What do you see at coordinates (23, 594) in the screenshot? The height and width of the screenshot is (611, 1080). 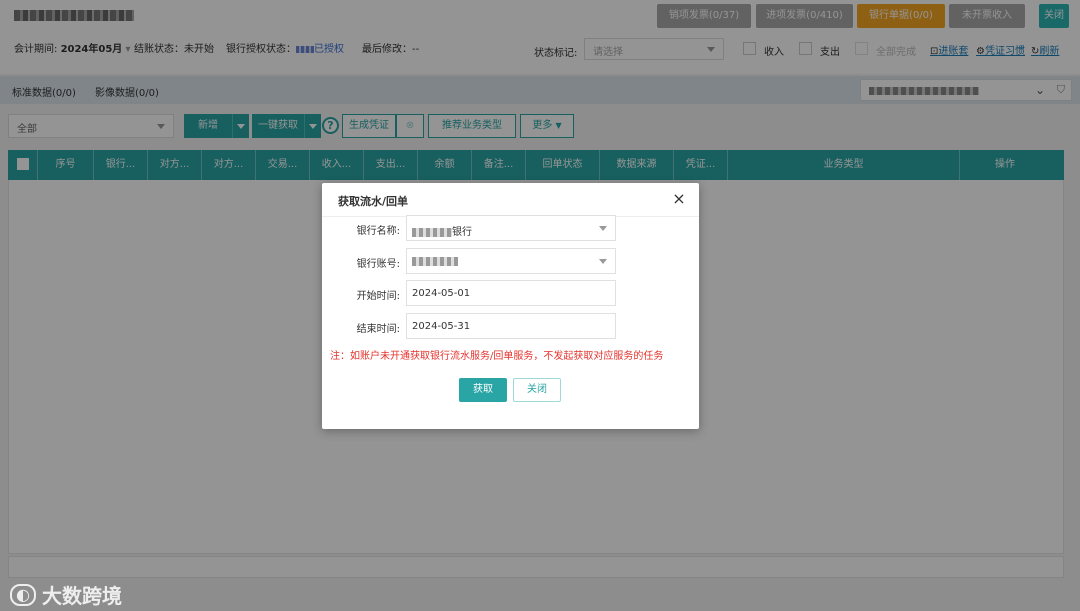 I see `watermark-logo-icon: ◐` at bounding box center [23, 594].